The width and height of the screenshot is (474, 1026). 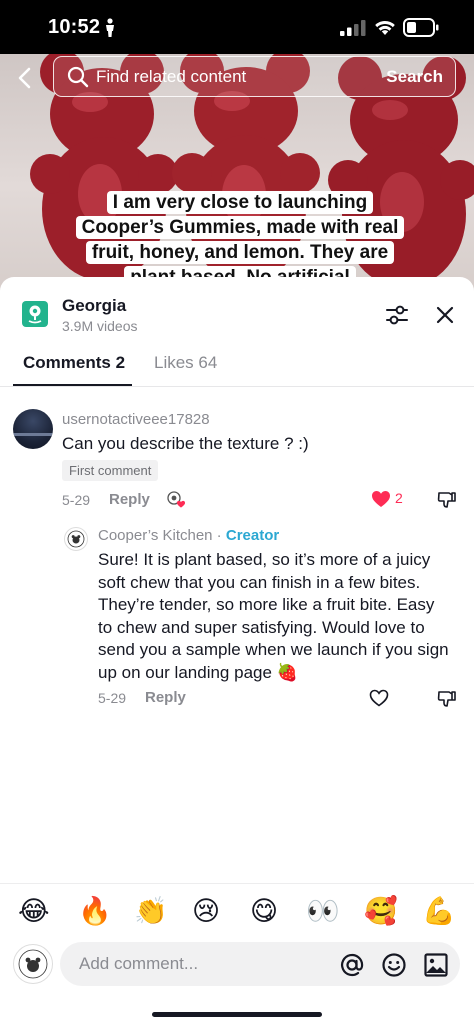 I want to click on location-title: Georgia, so click(x=94, y=306).